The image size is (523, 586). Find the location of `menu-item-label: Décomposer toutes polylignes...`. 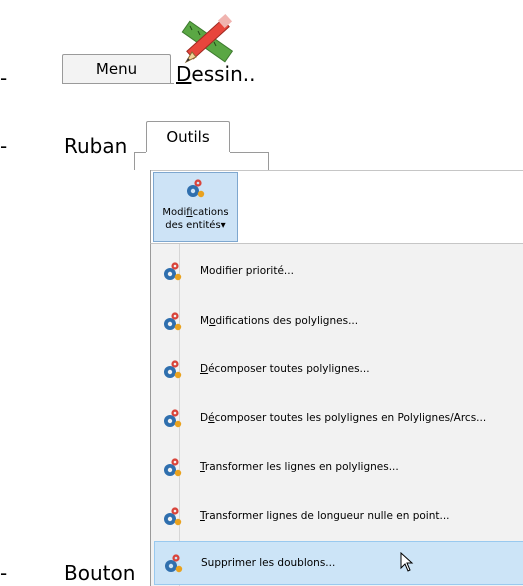

menu-item-label: Décomposer toutes polylignes... is located at coordinates (285, 369).